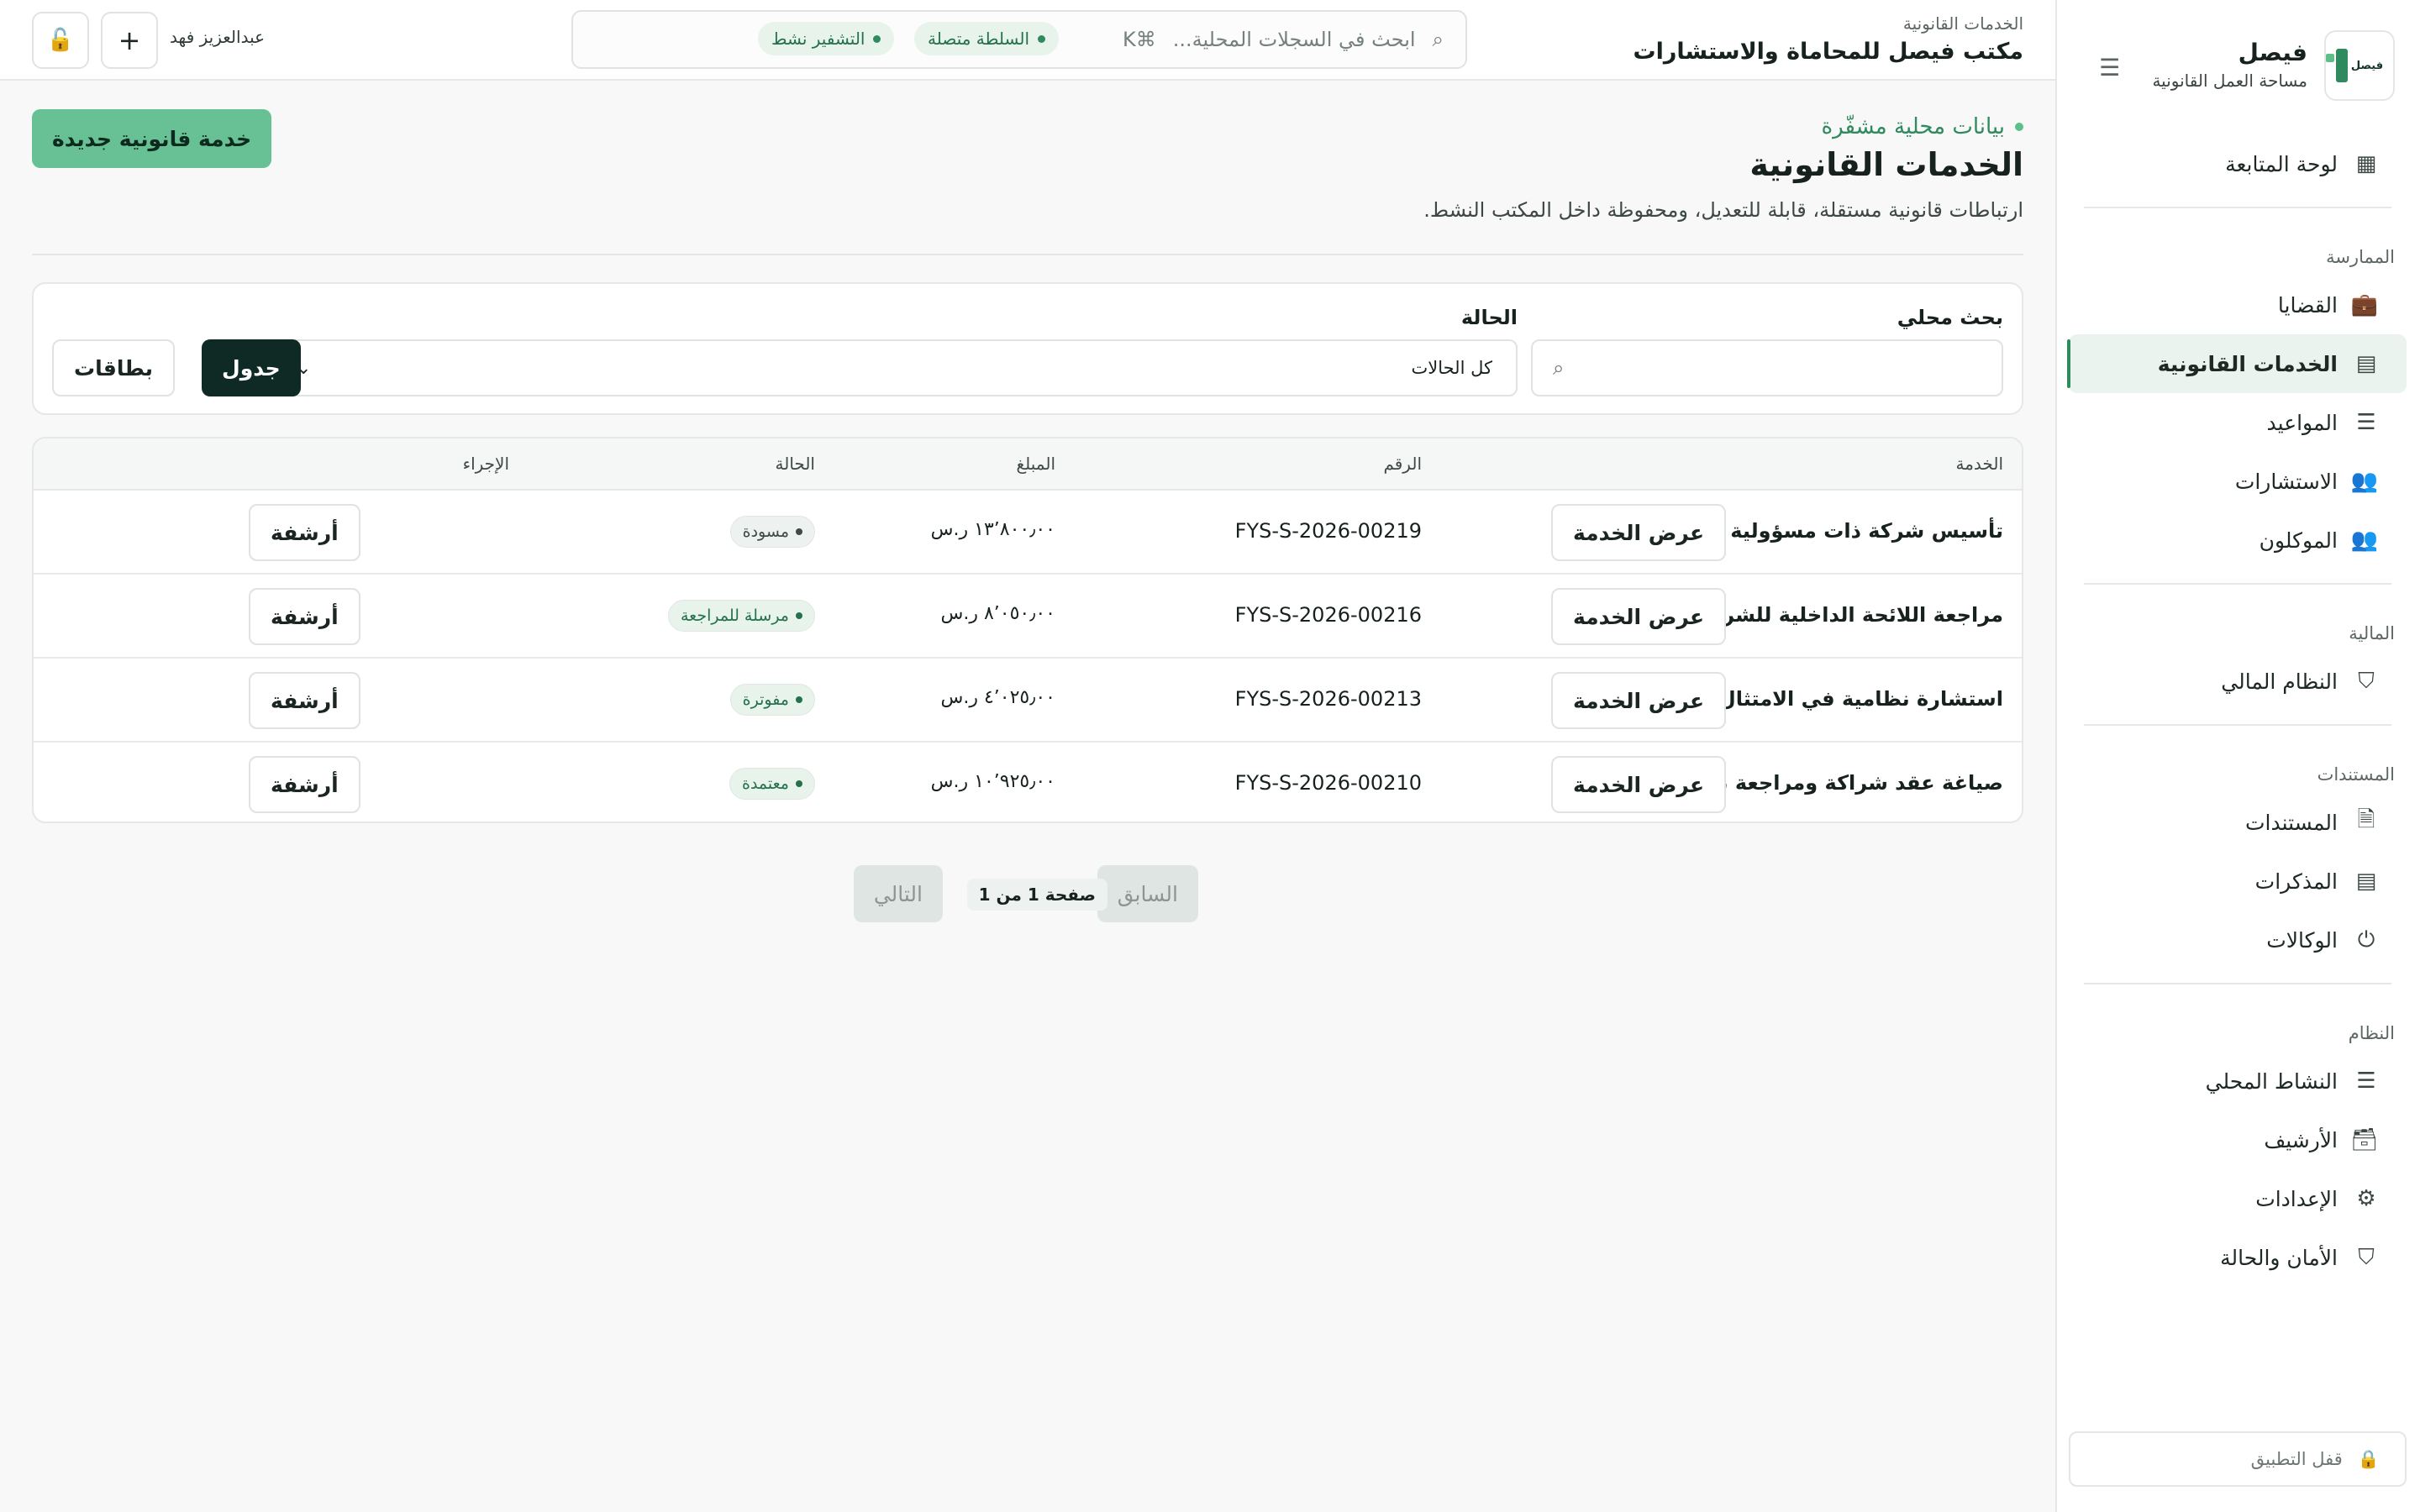 The height and width of the screenshot is (1512, 2420). What do you see at coordinates (2364, 305) in the screenshot?
I see `briefcase-icon: 💼` at bounding box center [2364, 305].